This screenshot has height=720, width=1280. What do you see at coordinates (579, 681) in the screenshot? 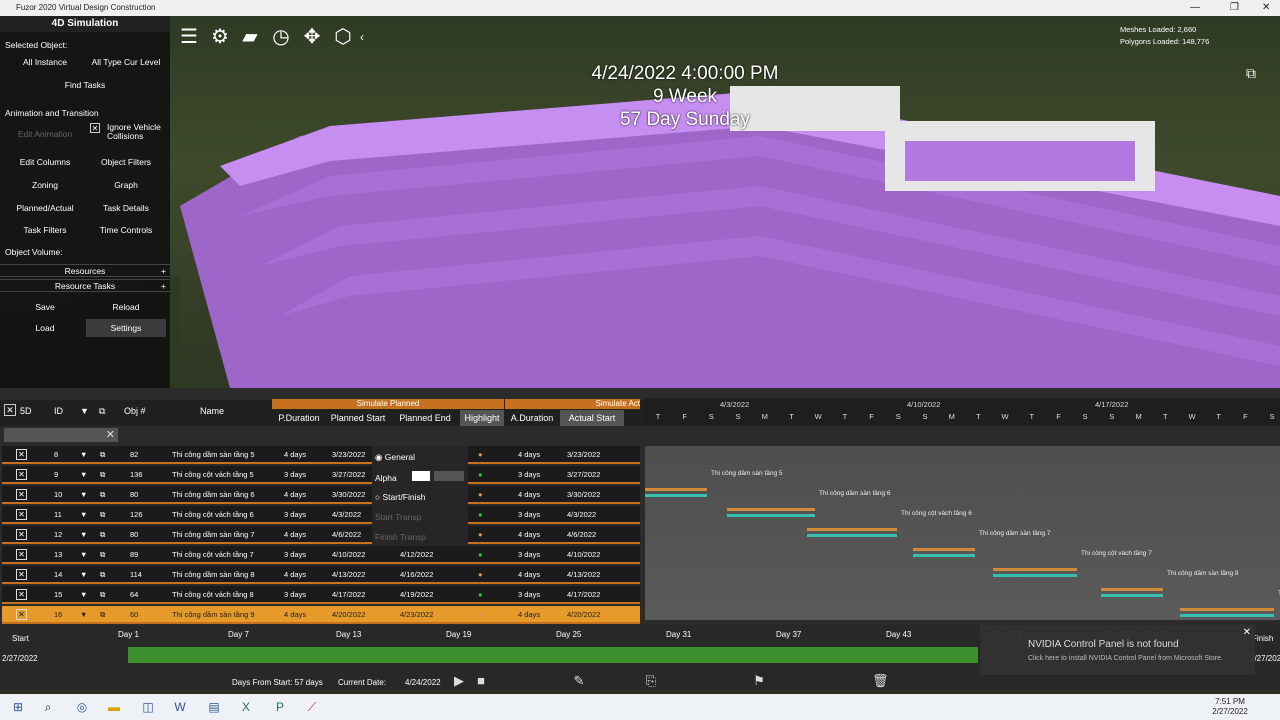
I see `paint-icon: ✎` at bounding box center [579, 681].